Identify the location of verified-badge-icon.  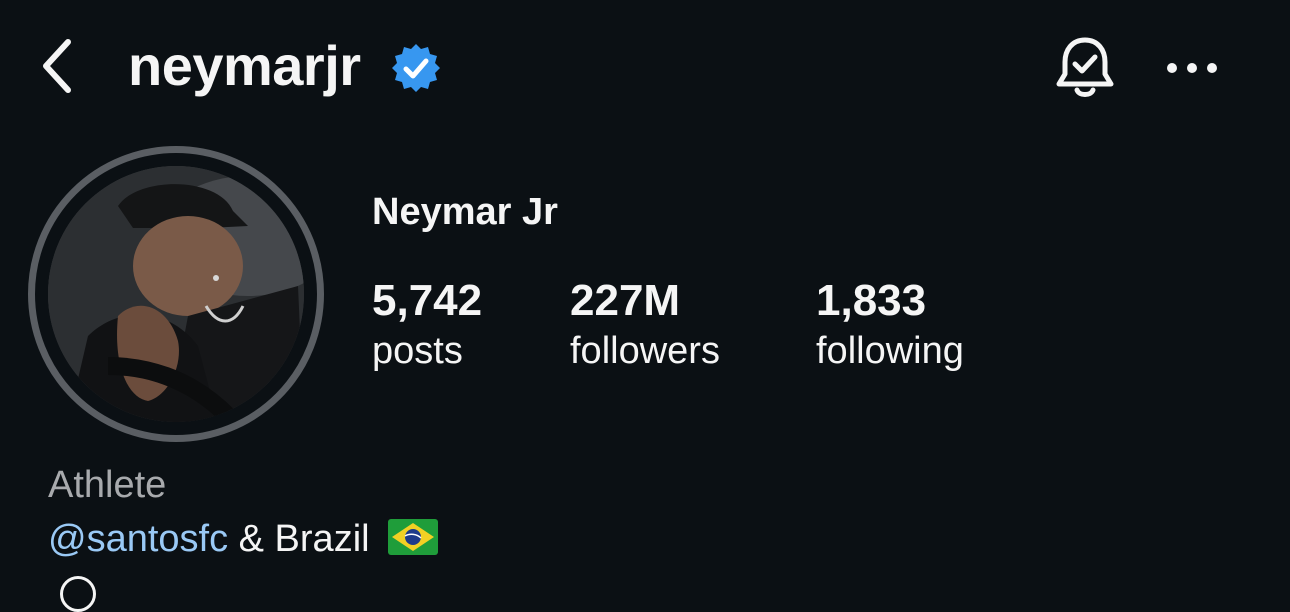
(416, 68).